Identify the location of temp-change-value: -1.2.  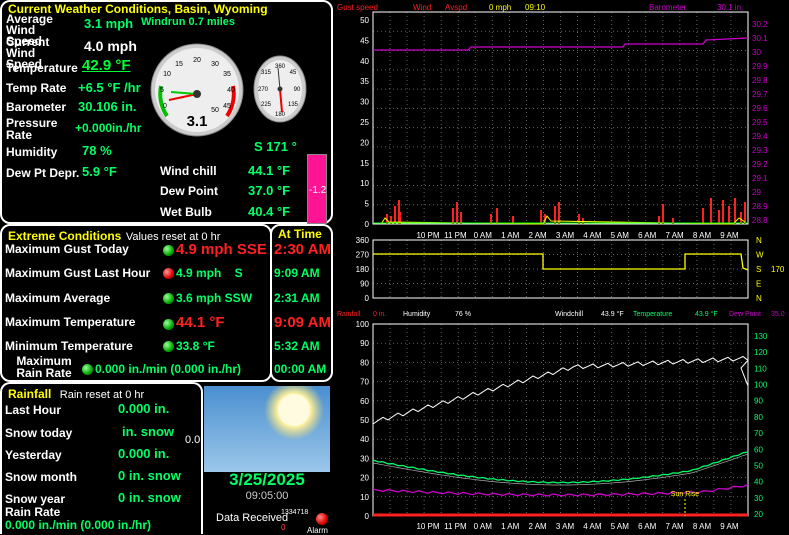
(318, 190).